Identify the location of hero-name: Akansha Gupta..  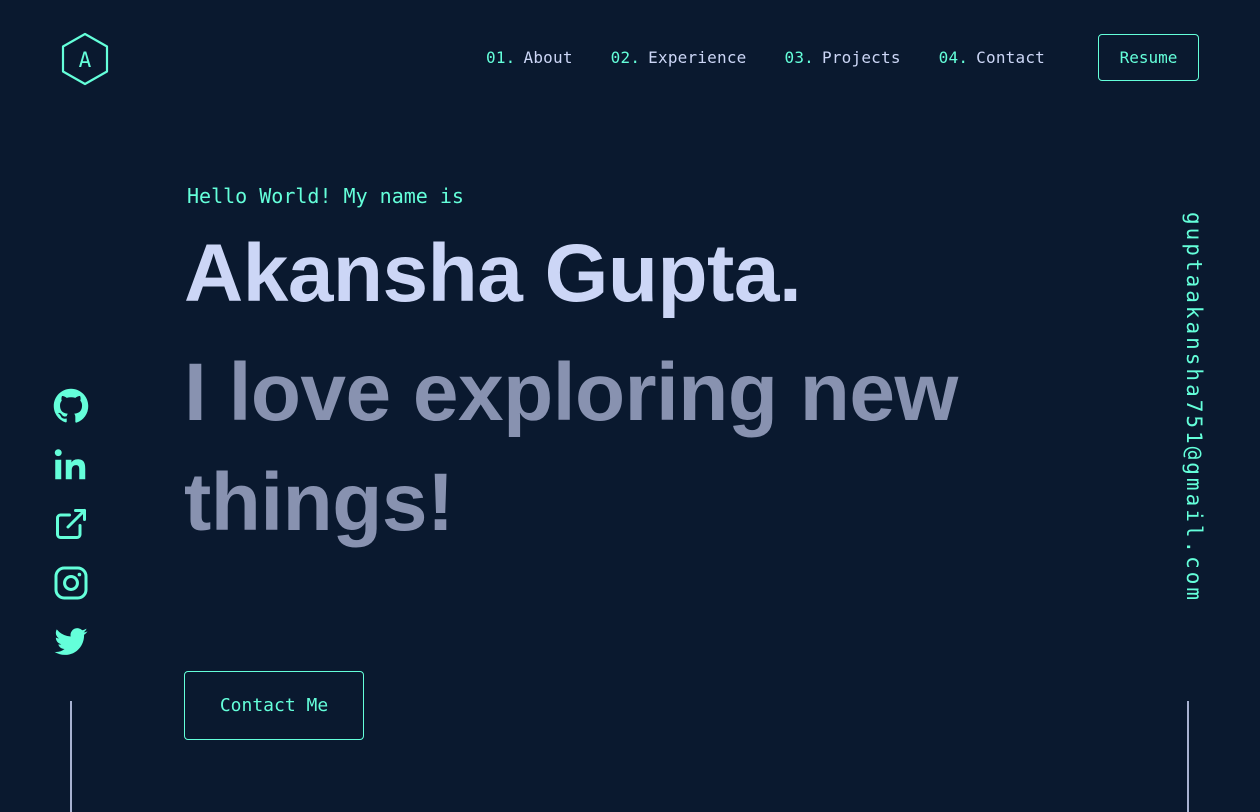
(493, 273).